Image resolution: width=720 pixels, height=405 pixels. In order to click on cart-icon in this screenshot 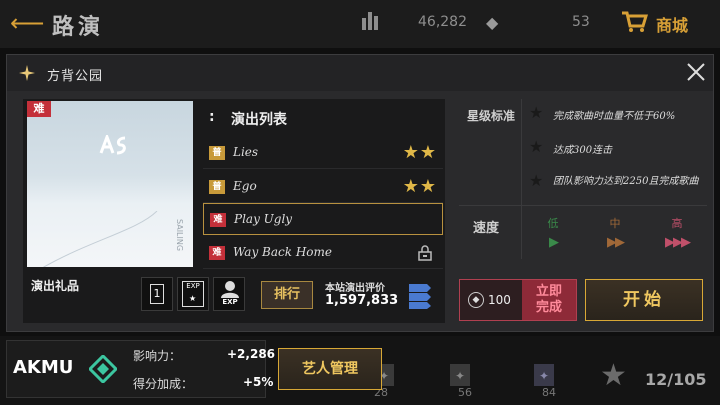, I will do `click(634, 22)`.